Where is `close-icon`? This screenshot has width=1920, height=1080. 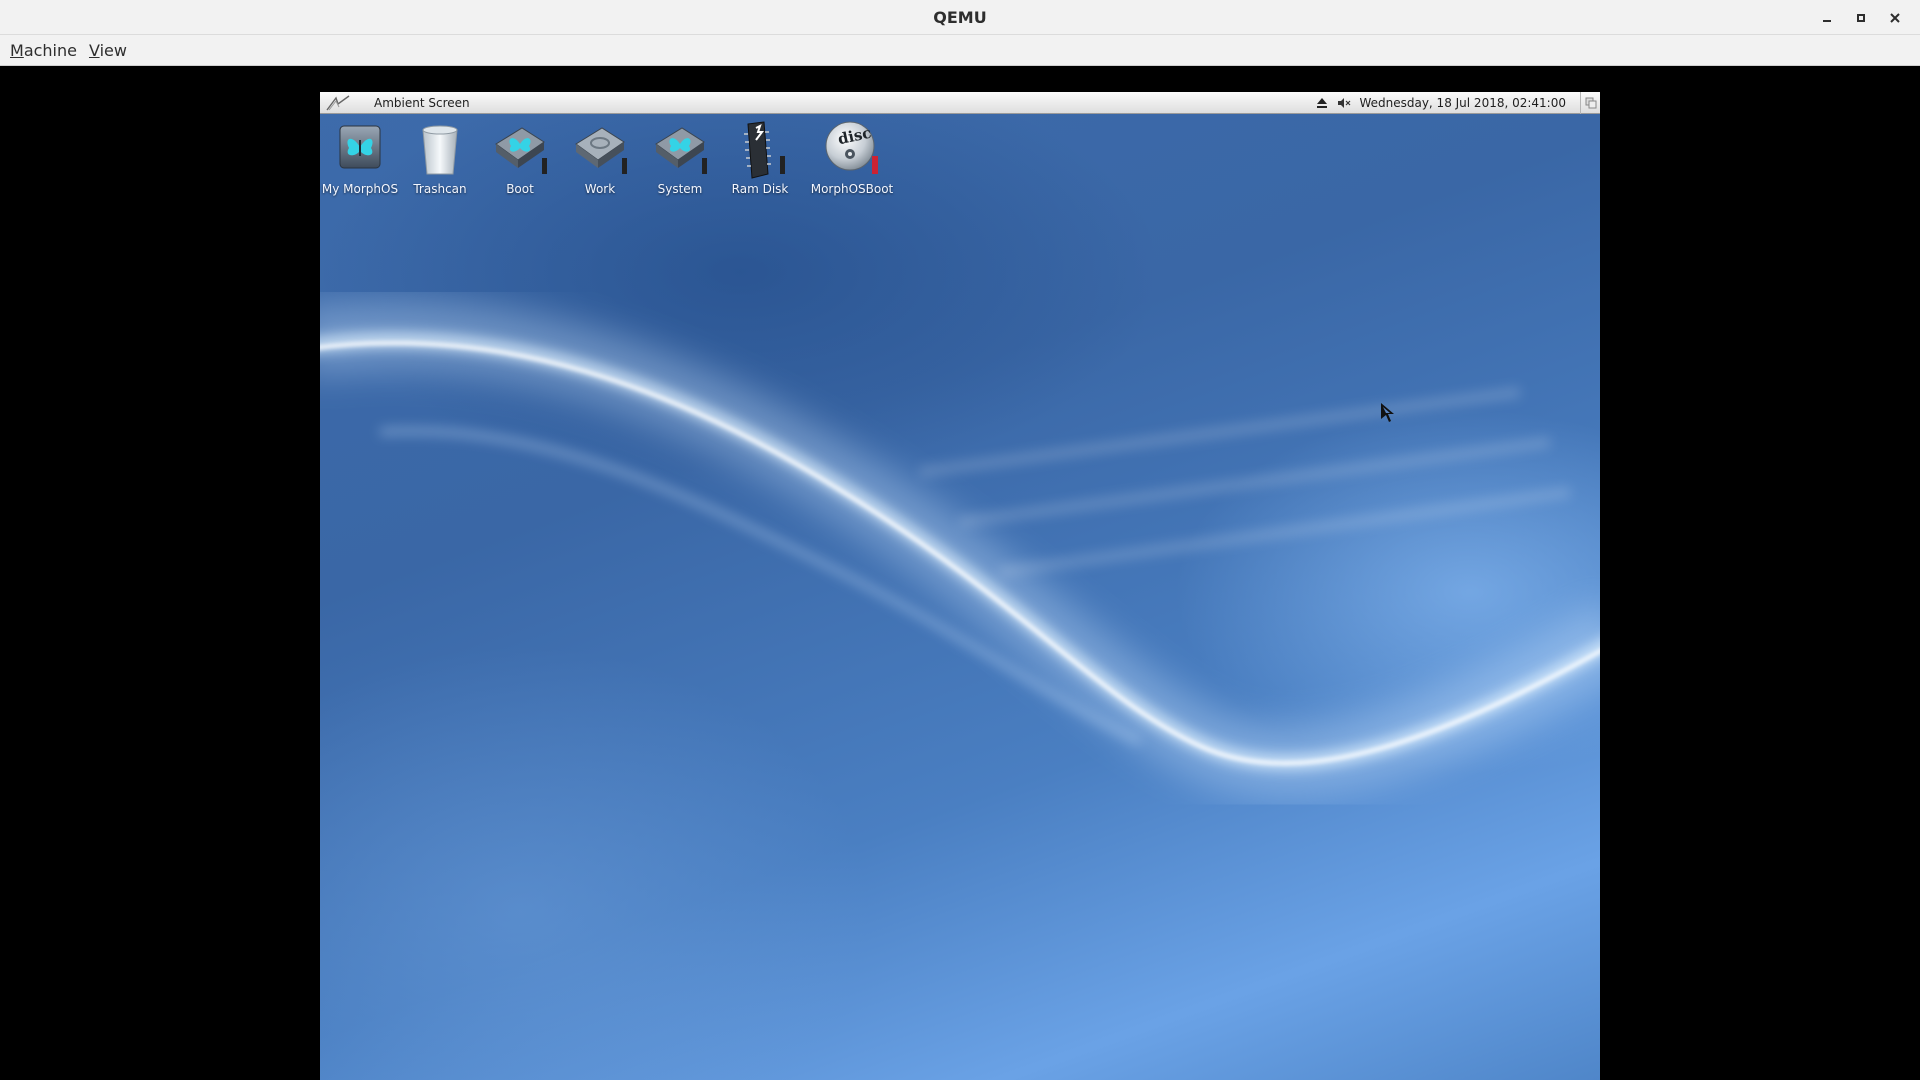
close-icon is located at coordinates (1895, 17).